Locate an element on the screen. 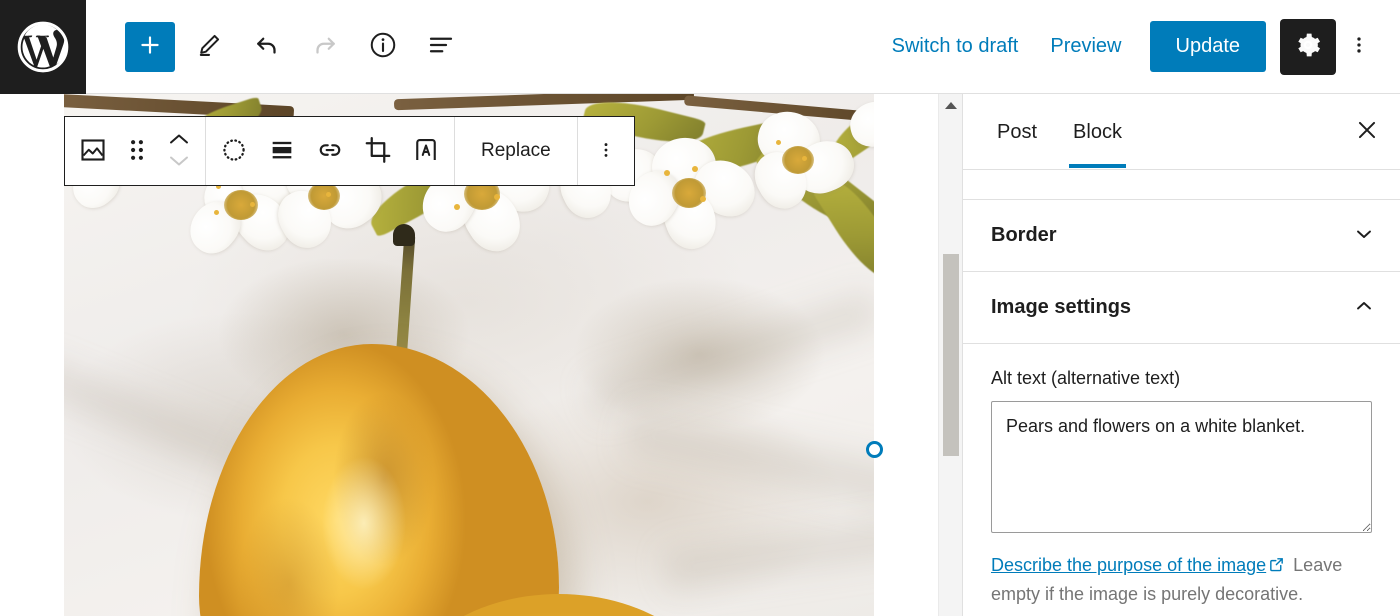 The height and width of the screenshot is (616, 1400). undo-arrow-icon is located at coordinates (267, 46).